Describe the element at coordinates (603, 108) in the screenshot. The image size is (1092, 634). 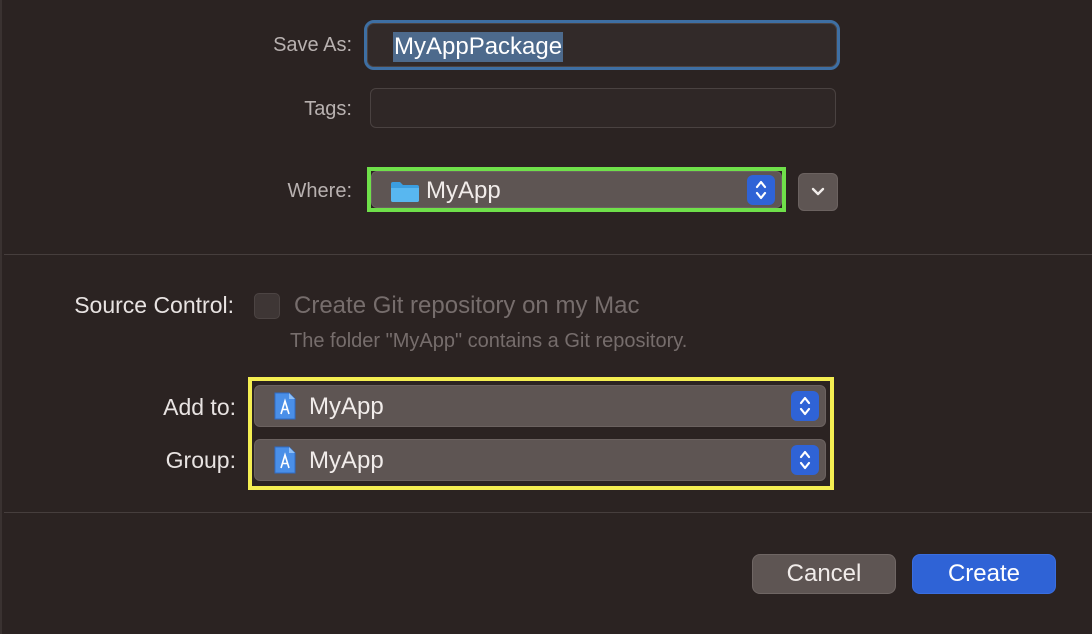
I see `tags-field` at that location.